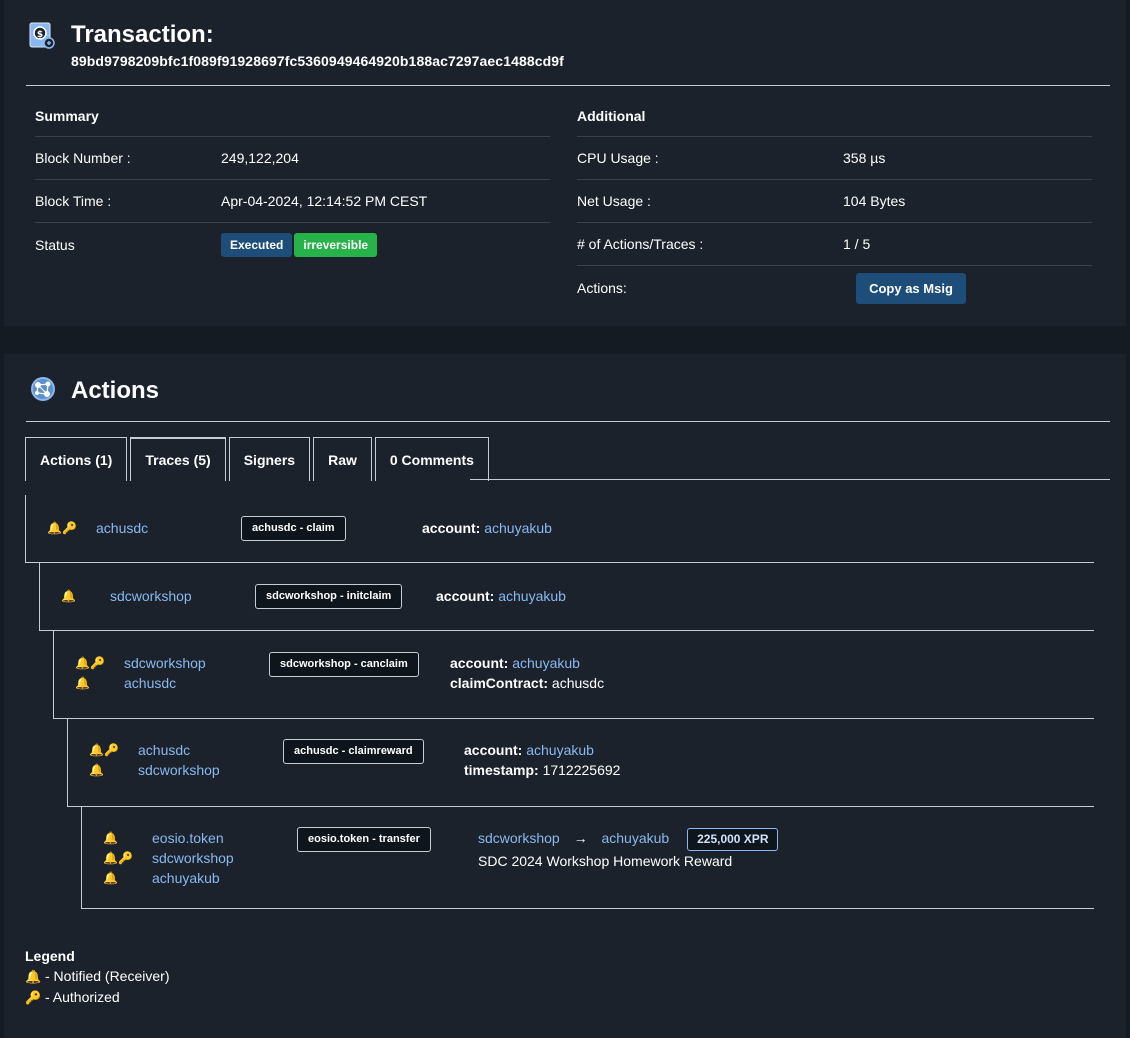 The height and width of the screenshot is (1038, 1130). What do you see at coordinates (431, 459) in the screenshot?
I see `tab-comments: 0 Comments` at bounding box center [431, 459].